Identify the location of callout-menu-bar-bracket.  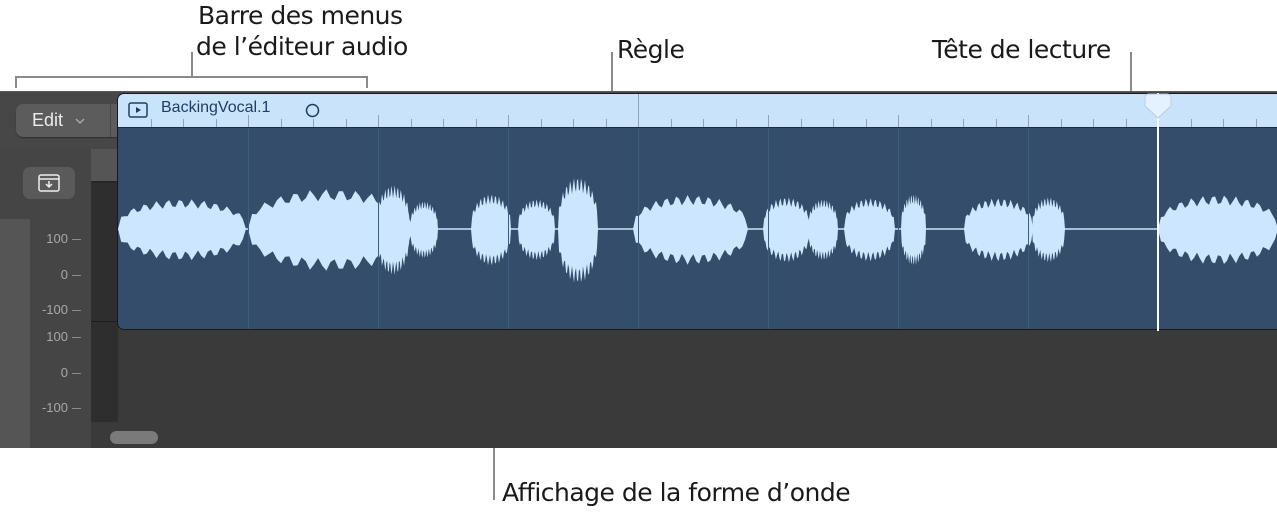
(191, 77).